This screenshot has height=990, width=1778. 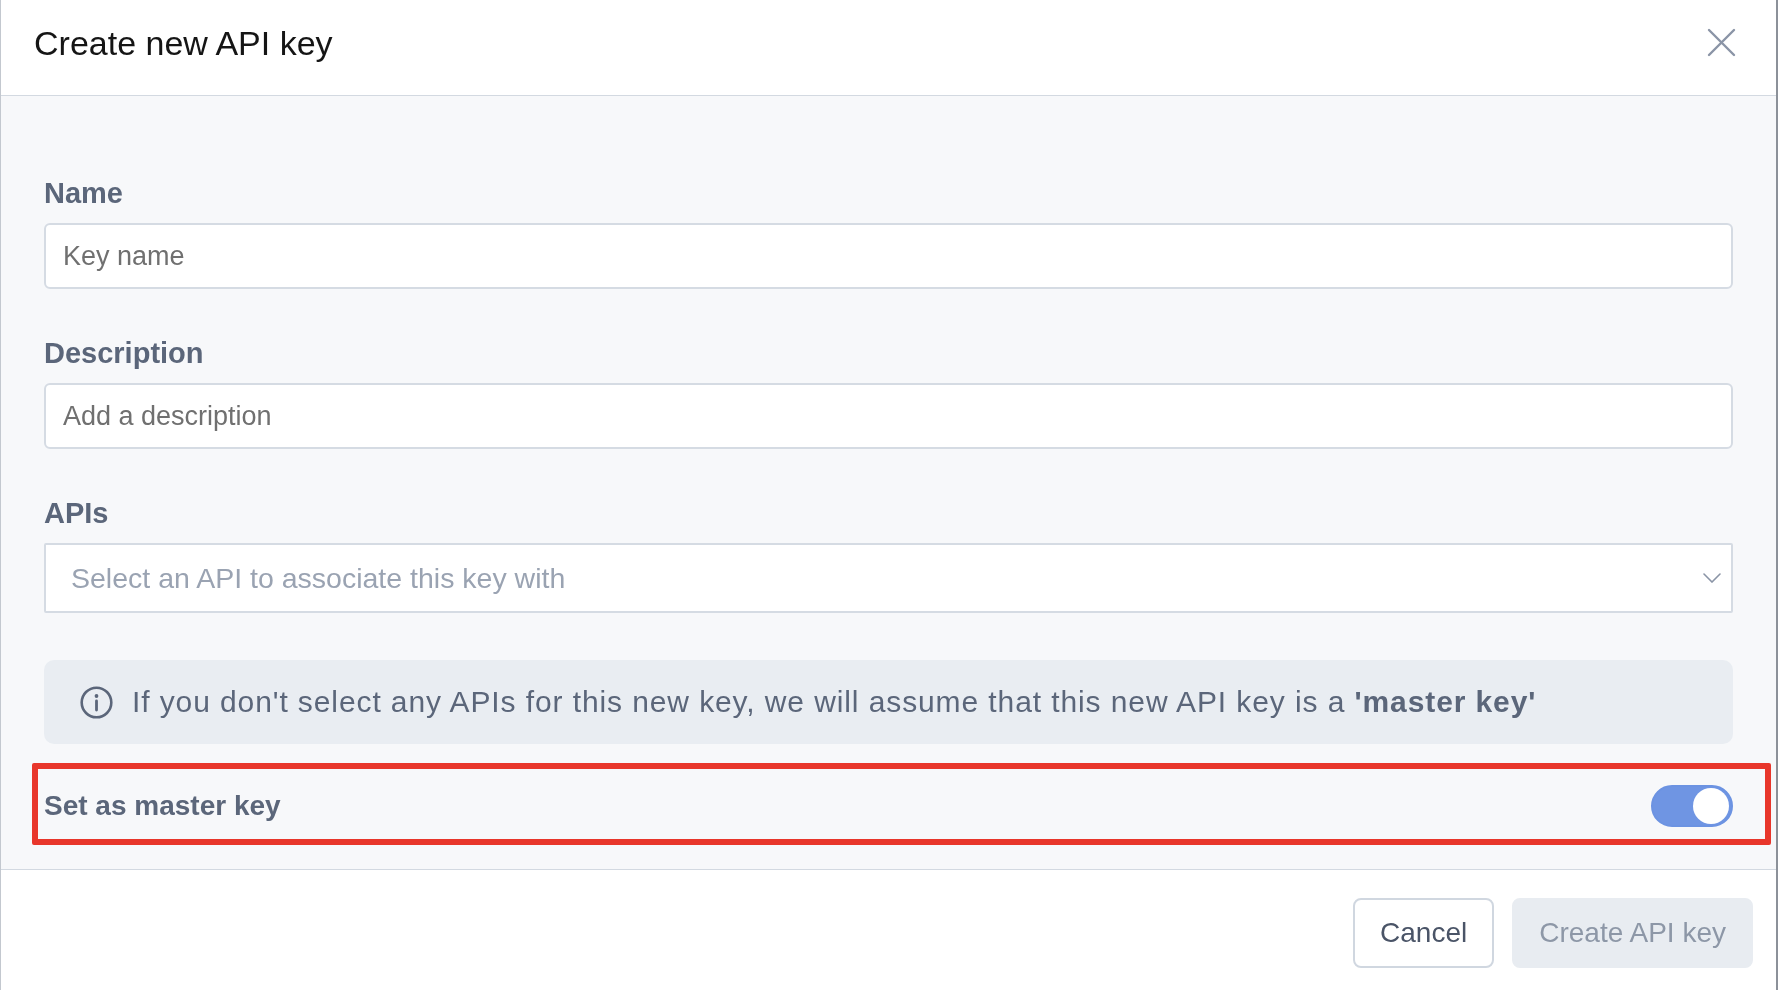 I want to click on cancel-button: Cancel, so click(x=1424, y=933).